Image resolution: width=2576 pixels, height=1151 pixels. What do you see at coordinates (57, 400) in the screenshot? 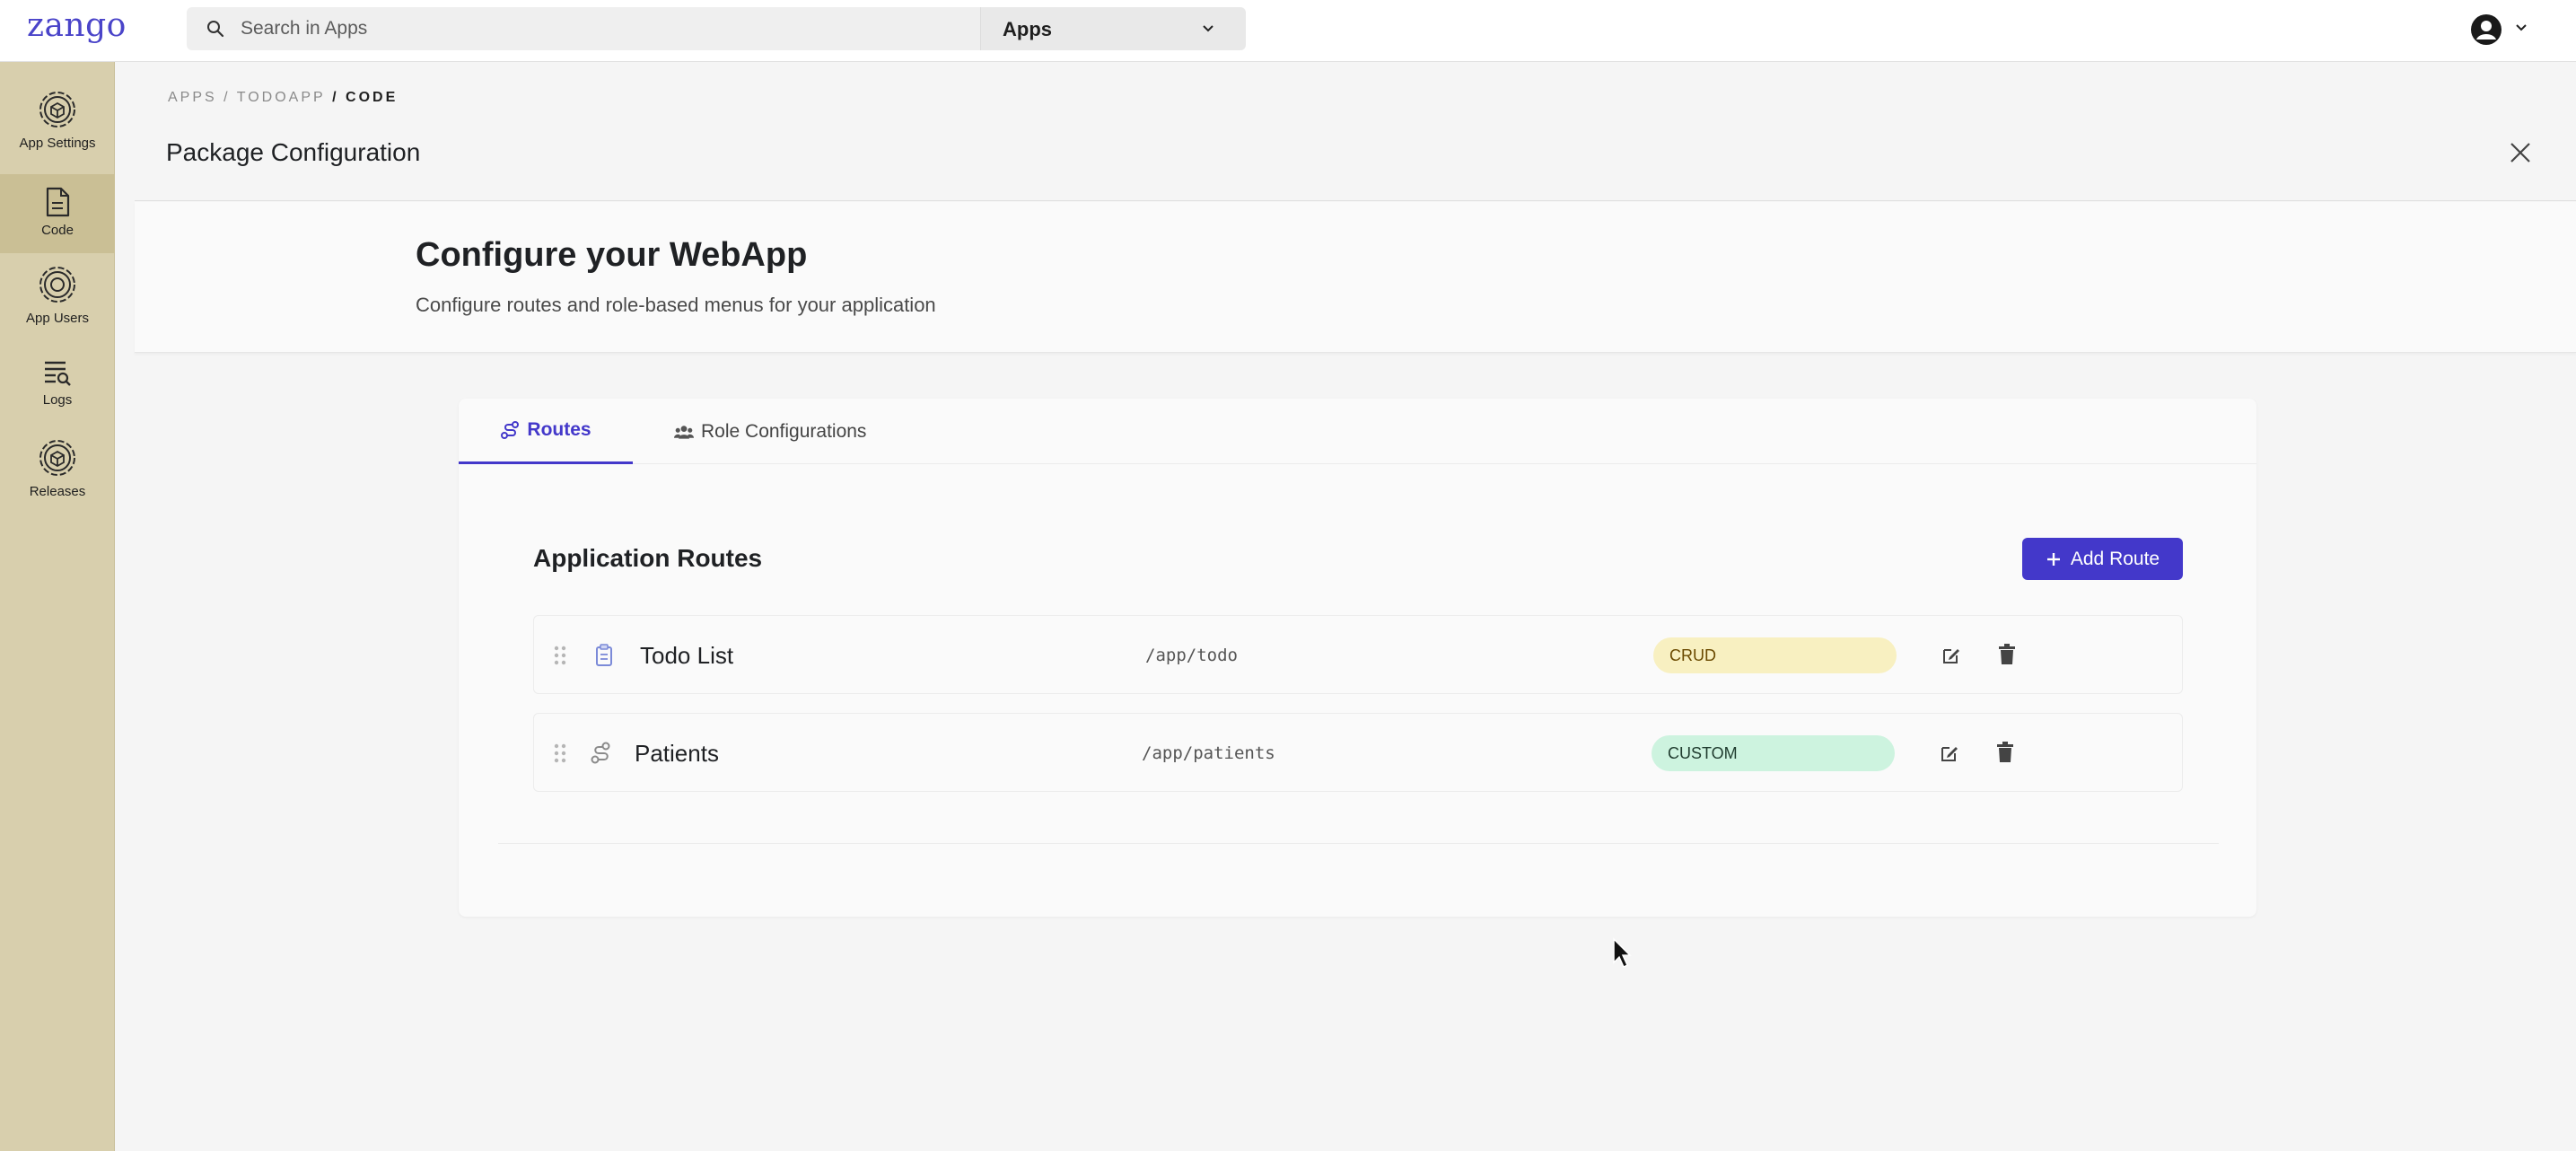
I see `sidebar-item-label: Logs` at bounding box center [57, 400].